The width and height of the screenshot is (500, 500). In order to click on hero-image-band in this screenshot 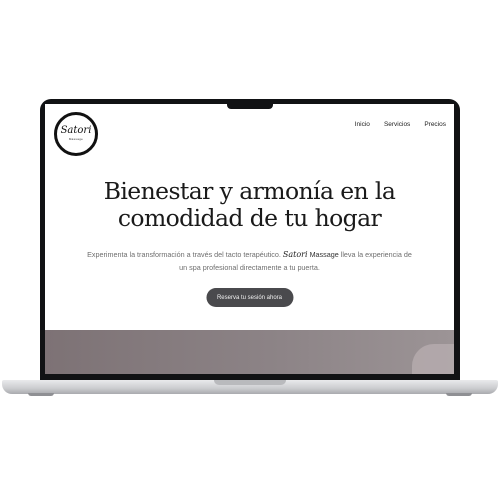, I will do `click(249, 352)`.